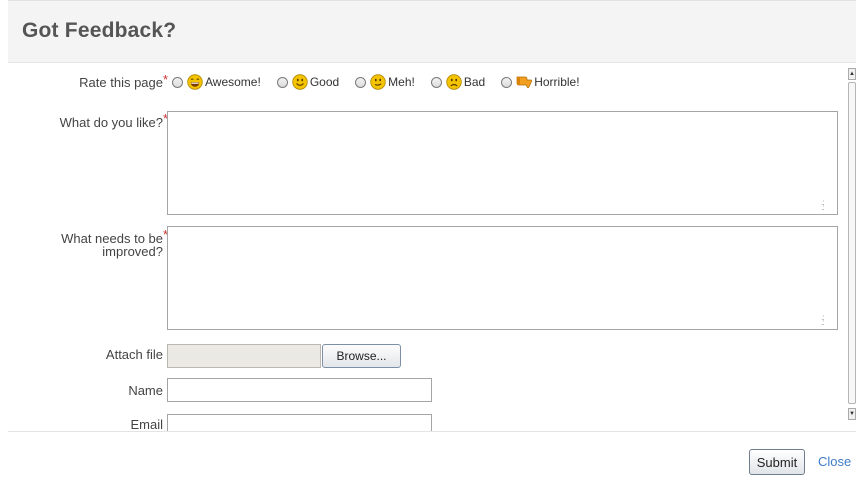 This screenshot has width=856, height=481. I want to click on submit-button: Submit, so click(777, 462).